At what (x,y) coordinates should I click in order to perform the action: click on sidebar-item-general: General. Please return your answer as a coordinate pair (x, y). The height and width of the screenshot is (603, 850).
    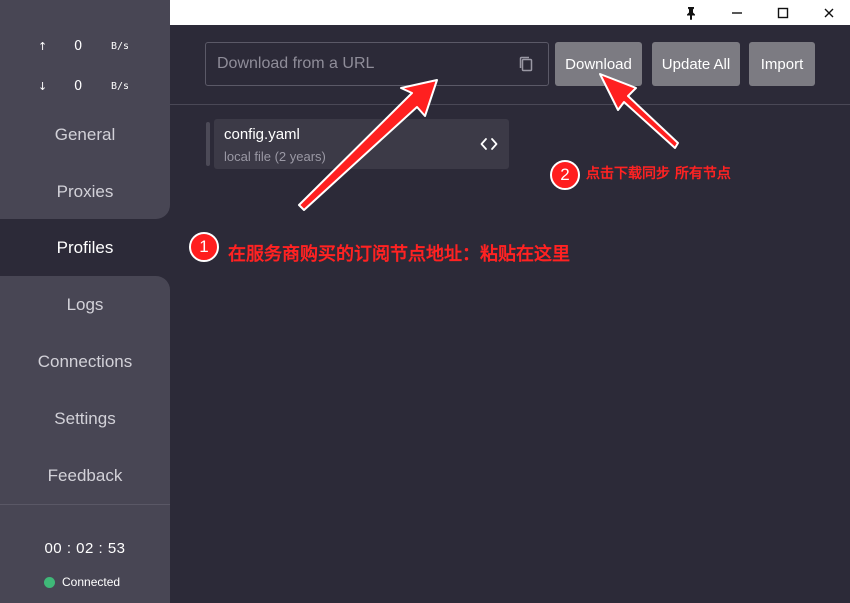
    Looking at the image, I should click on (85, 134).